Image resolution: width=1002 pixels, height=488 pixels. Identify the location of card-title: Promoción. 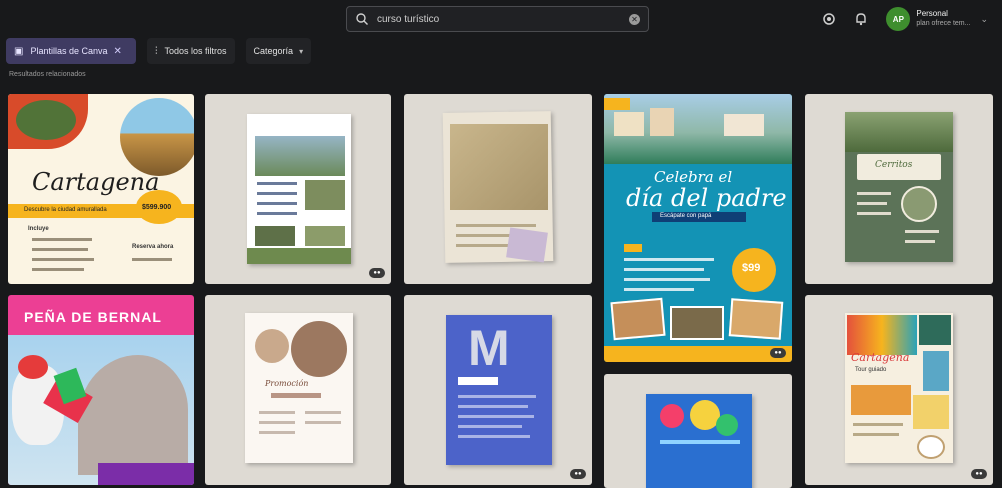
(287, 383).